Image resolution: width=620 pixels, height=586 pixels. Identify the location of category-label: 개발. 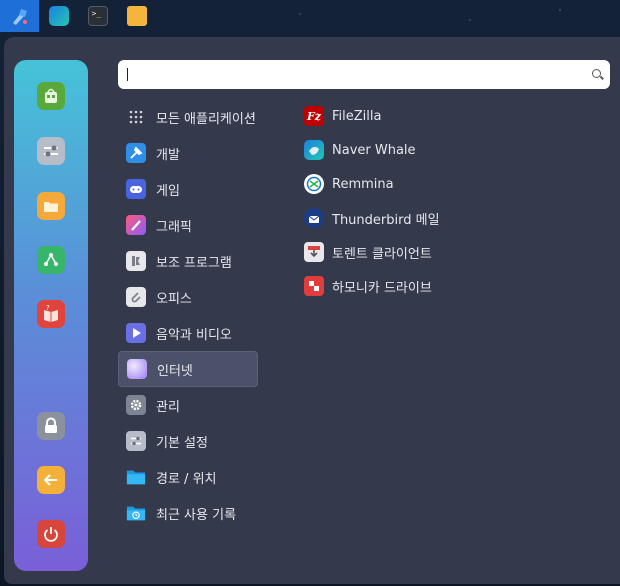
(168, 155).